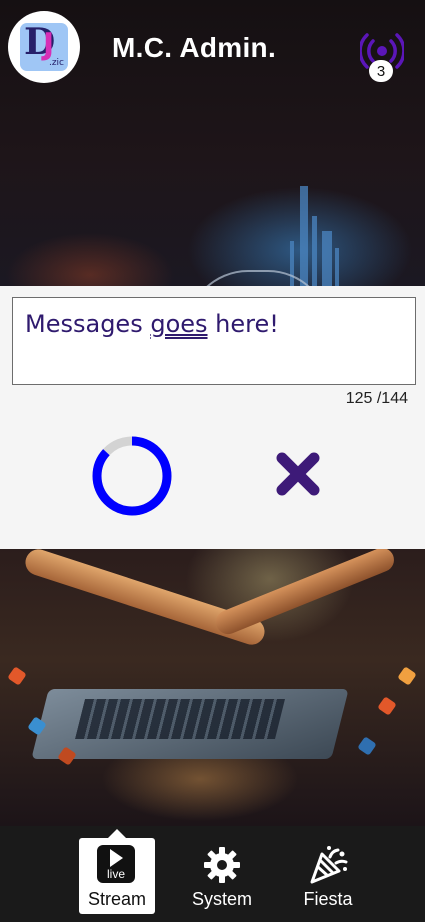  What do you see at coordinates (328, 899) in the screenshot?
I see `nav-tab-label: Fiesta` at bounding box center [328, 899].